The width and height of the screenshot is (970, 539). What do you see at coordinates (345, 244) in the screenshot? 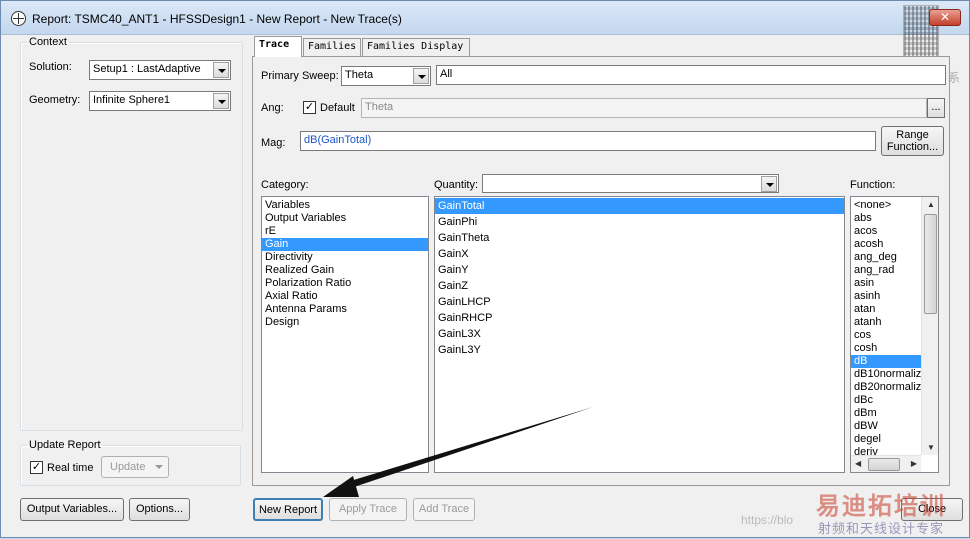
I see `category-list-item: Gain` at bounding box center [345, 244].